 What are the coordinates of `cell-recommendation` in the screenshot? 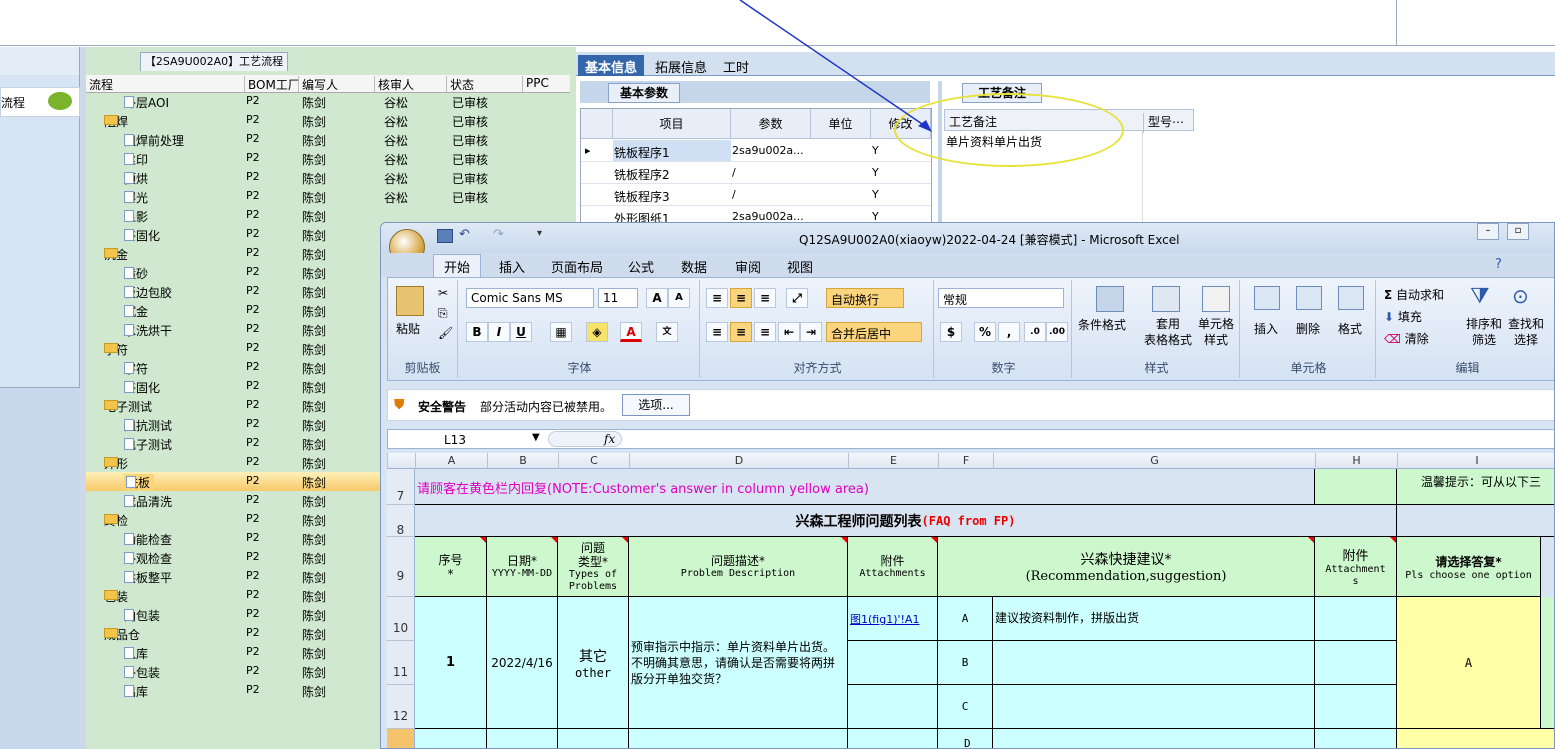 It's located at (1154, 663).